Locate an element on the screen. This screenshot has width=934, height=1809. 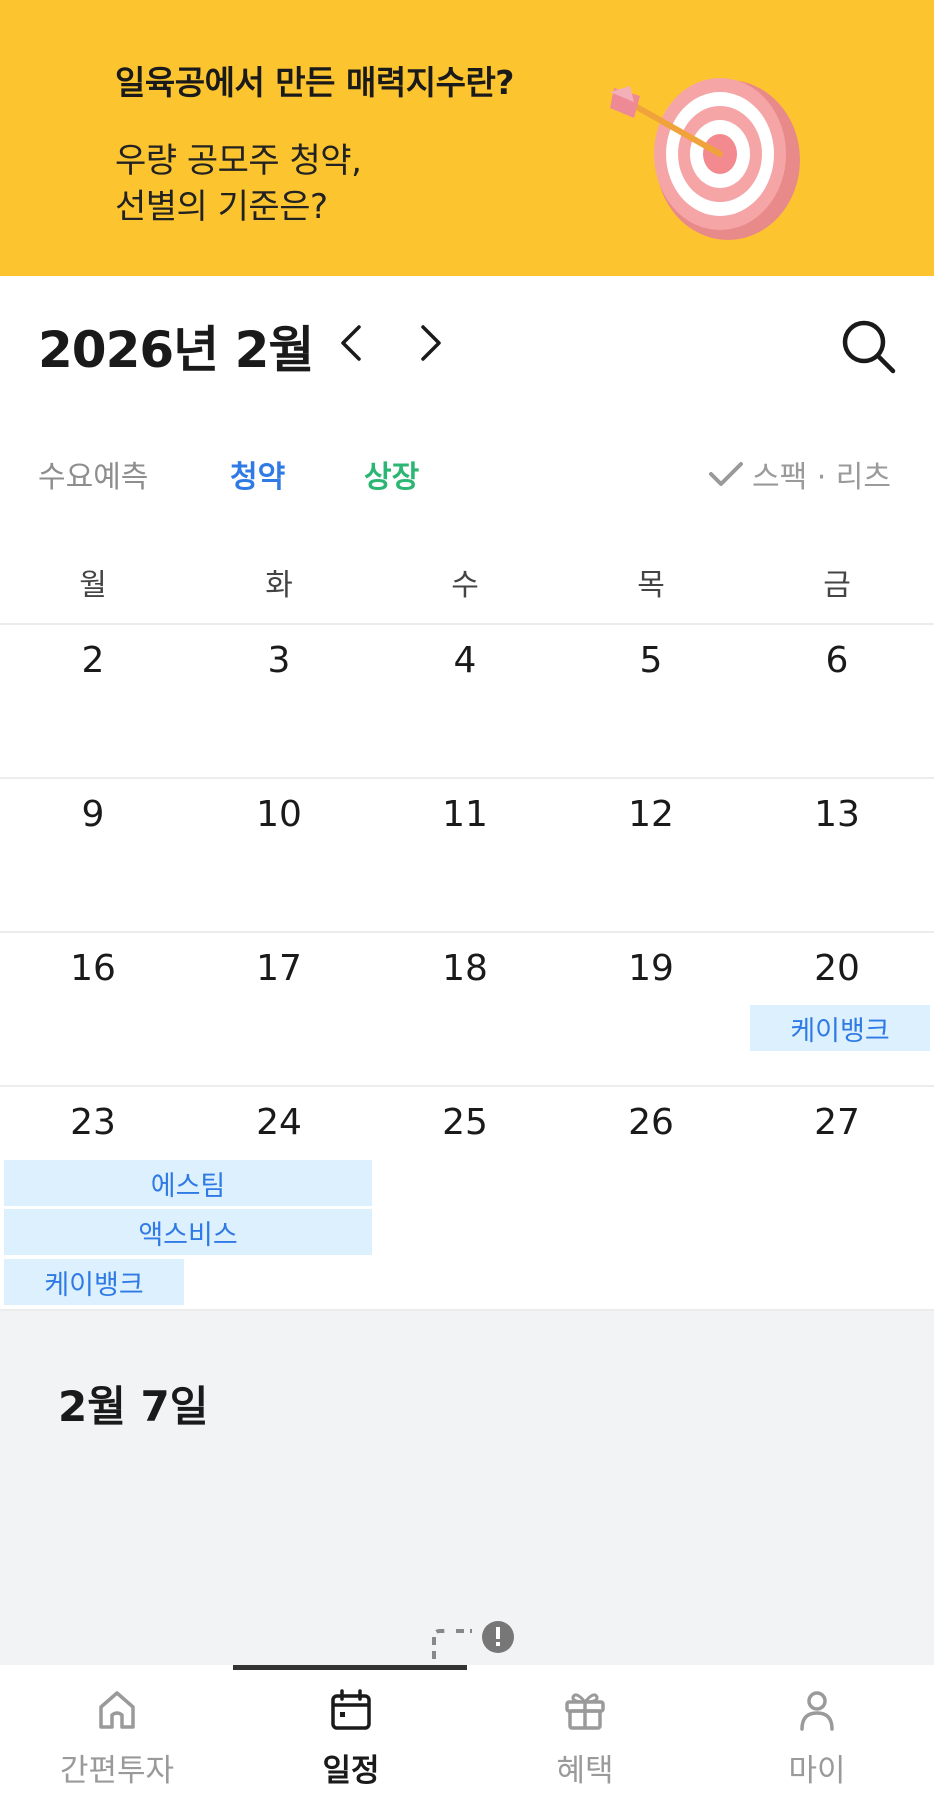
event-chip: 액스비스 is located at coordinates (188, 1232).